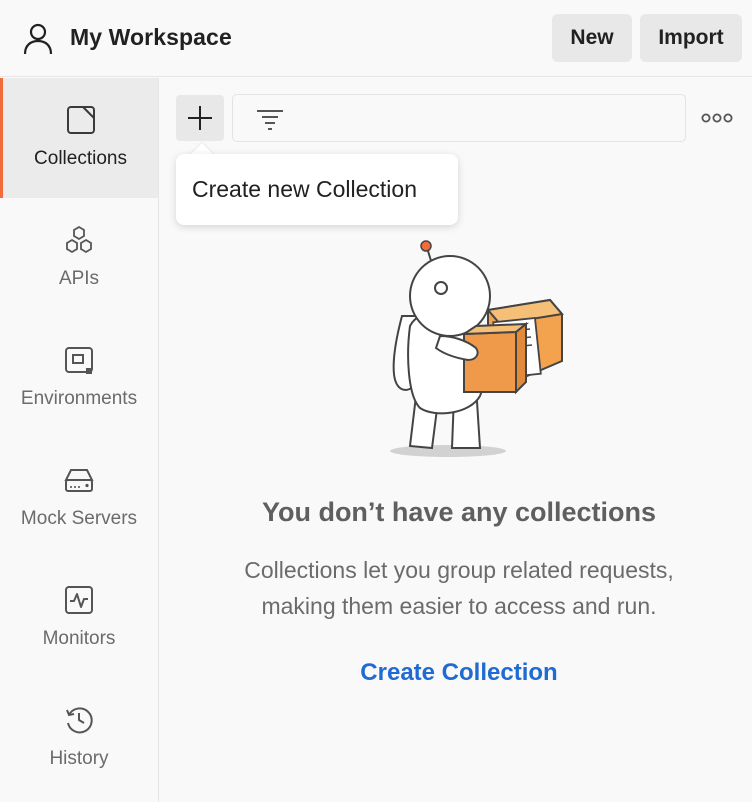 This screenshot has height=802, width=752. I want to click on sidebar-item-monitors: Monitors, so click(79, 618).